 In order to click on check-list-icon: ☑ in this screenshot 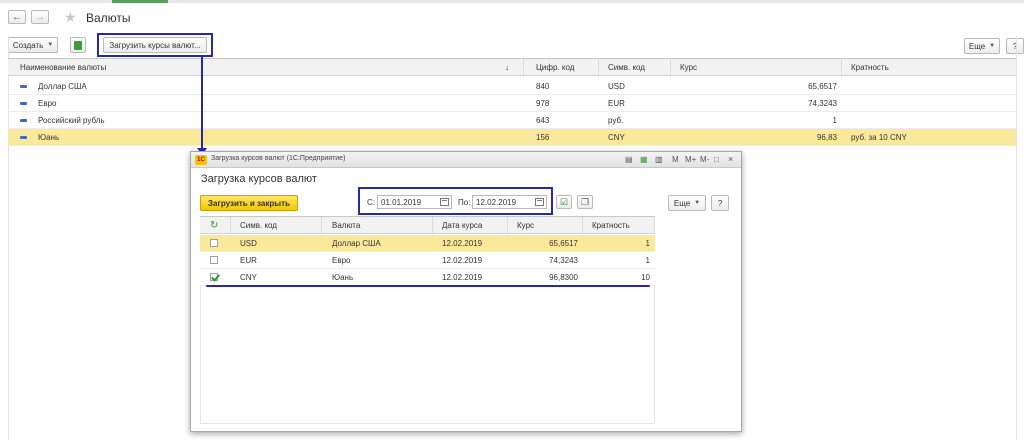, I will do `click(564, 201)`.